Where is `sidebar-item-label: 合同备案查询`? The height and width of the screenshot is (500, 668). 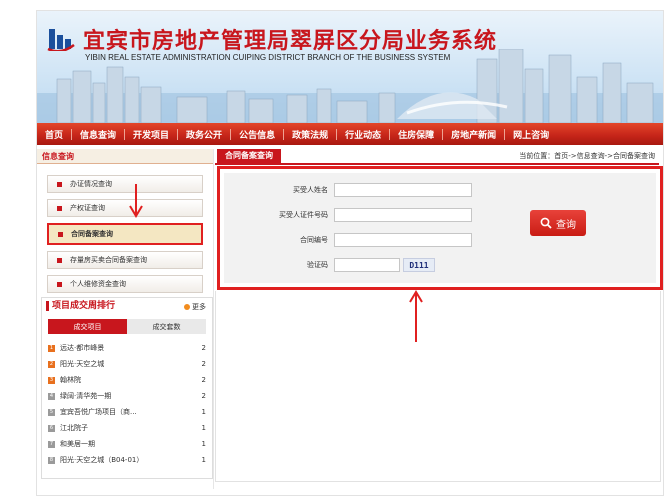 sidebar-item-label: 合同备案查询 is located at coordinates (92, 234).